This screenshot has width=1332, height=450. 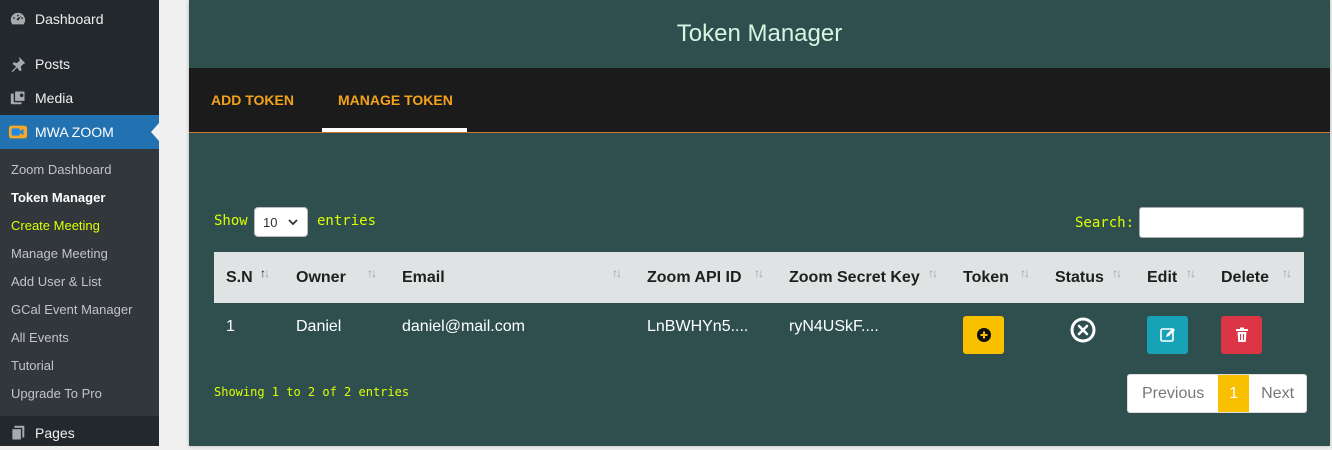 I want to click on pagination-next: Next, so click(x=1277, y=393).